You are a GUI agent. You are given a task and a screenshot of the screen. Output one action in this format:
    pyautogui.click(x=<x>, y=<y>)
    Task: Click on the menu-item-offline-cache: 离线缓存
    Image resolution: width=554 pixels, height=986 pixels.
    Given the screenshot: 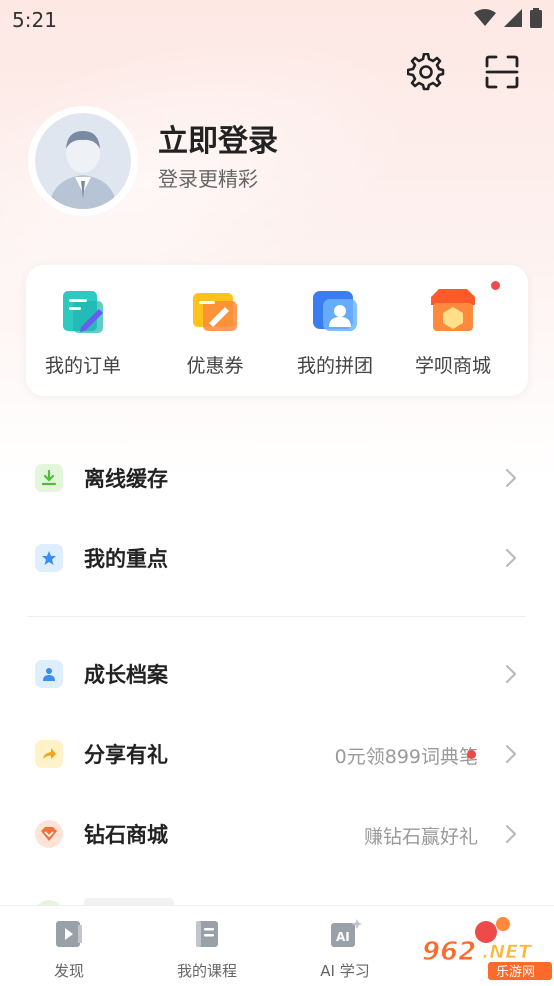 What is the action you would take?
    pyautogui.click(x=277, y=478)
    